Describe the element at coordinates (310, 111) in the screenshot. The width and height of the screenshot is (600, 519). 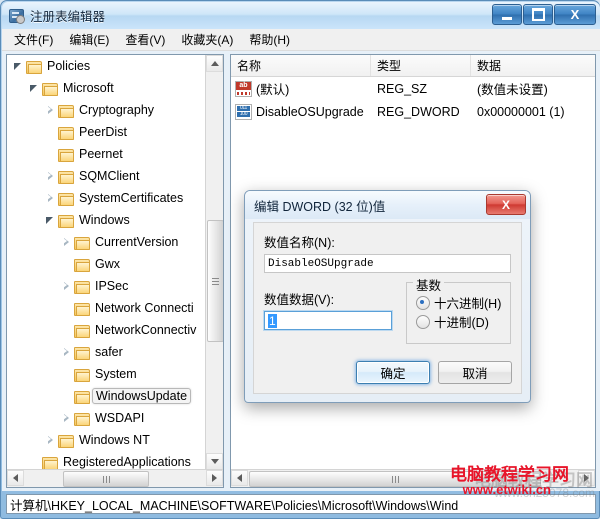
I see `value-name-text: DisableOSUpgrade` at that location.